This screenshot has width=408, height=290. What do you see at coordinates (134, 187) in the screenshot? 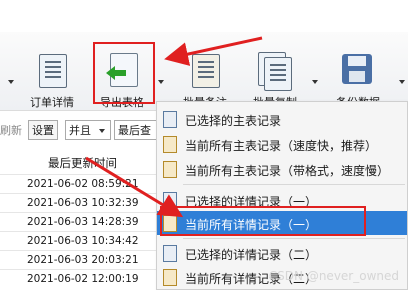
I see `arrow-to-menu-item` at bounding box center [134, 187].